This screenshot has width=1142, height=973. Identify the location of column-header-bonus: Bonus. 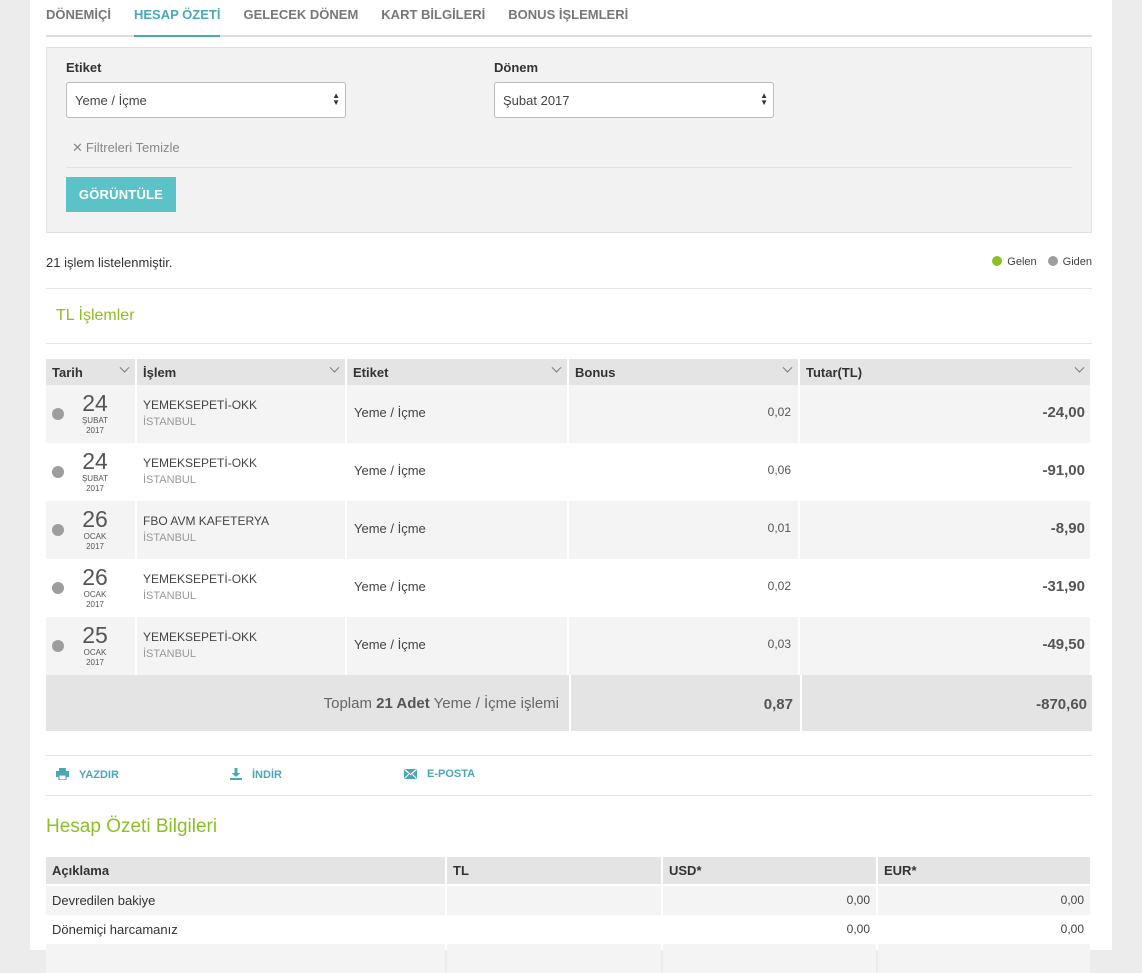
(683, 372).